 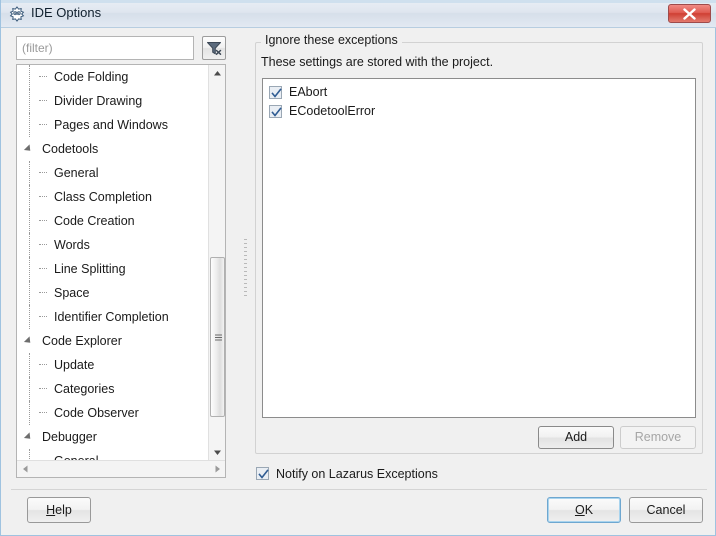 What do you see at coordinates (262, 473) in the screenshot?
I see `notify-checkbox` at bounding box center [262, 473].